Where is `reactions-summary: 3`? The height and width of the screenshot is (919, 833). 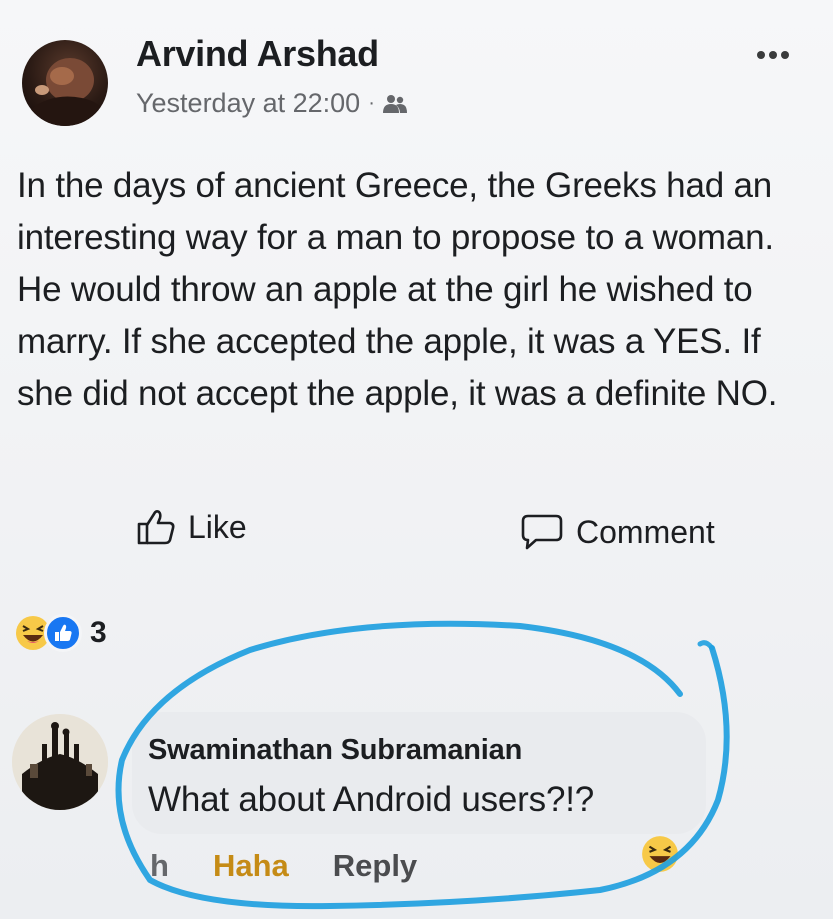
reactions-summary: 3 is located at coordinates (60, 633).